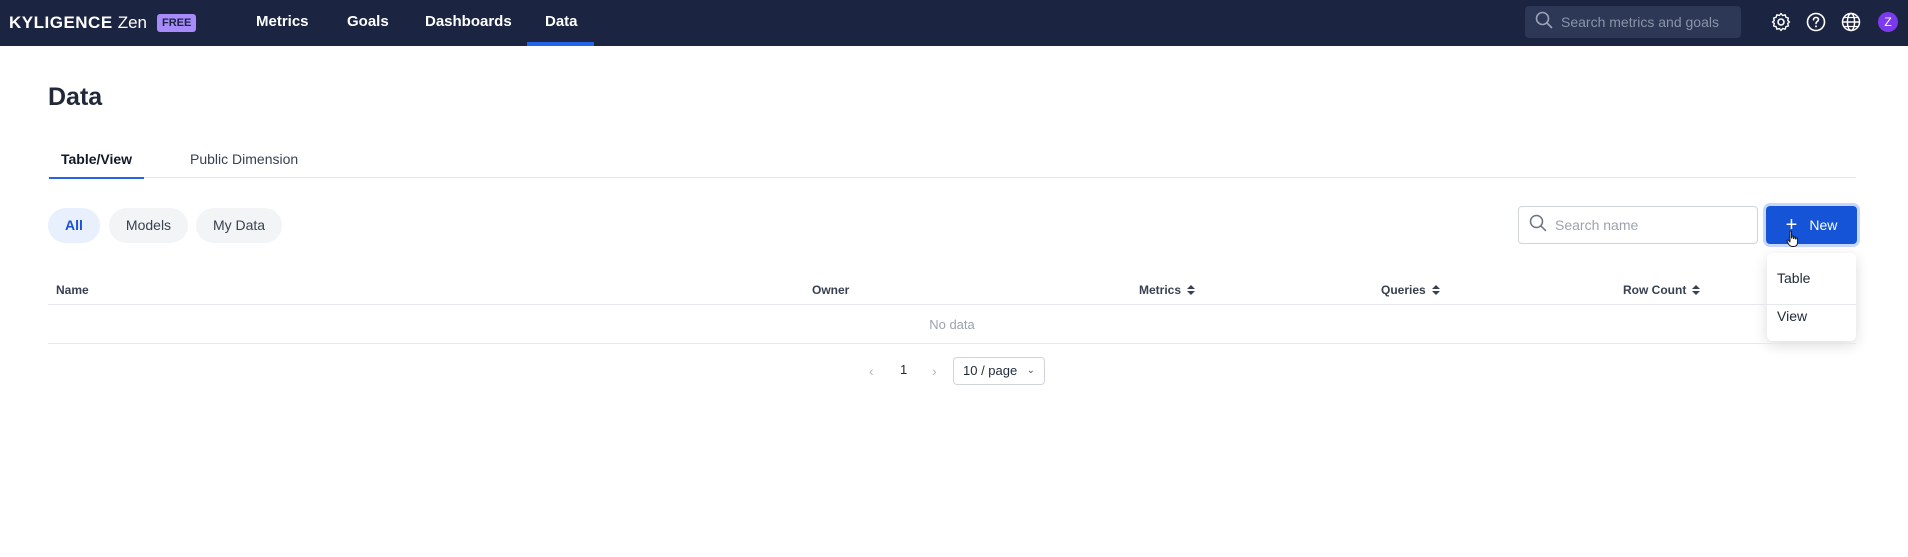 The height and width of the screenshot is (557, 1908). I want to click on gear-icon, so click(1781, 22).